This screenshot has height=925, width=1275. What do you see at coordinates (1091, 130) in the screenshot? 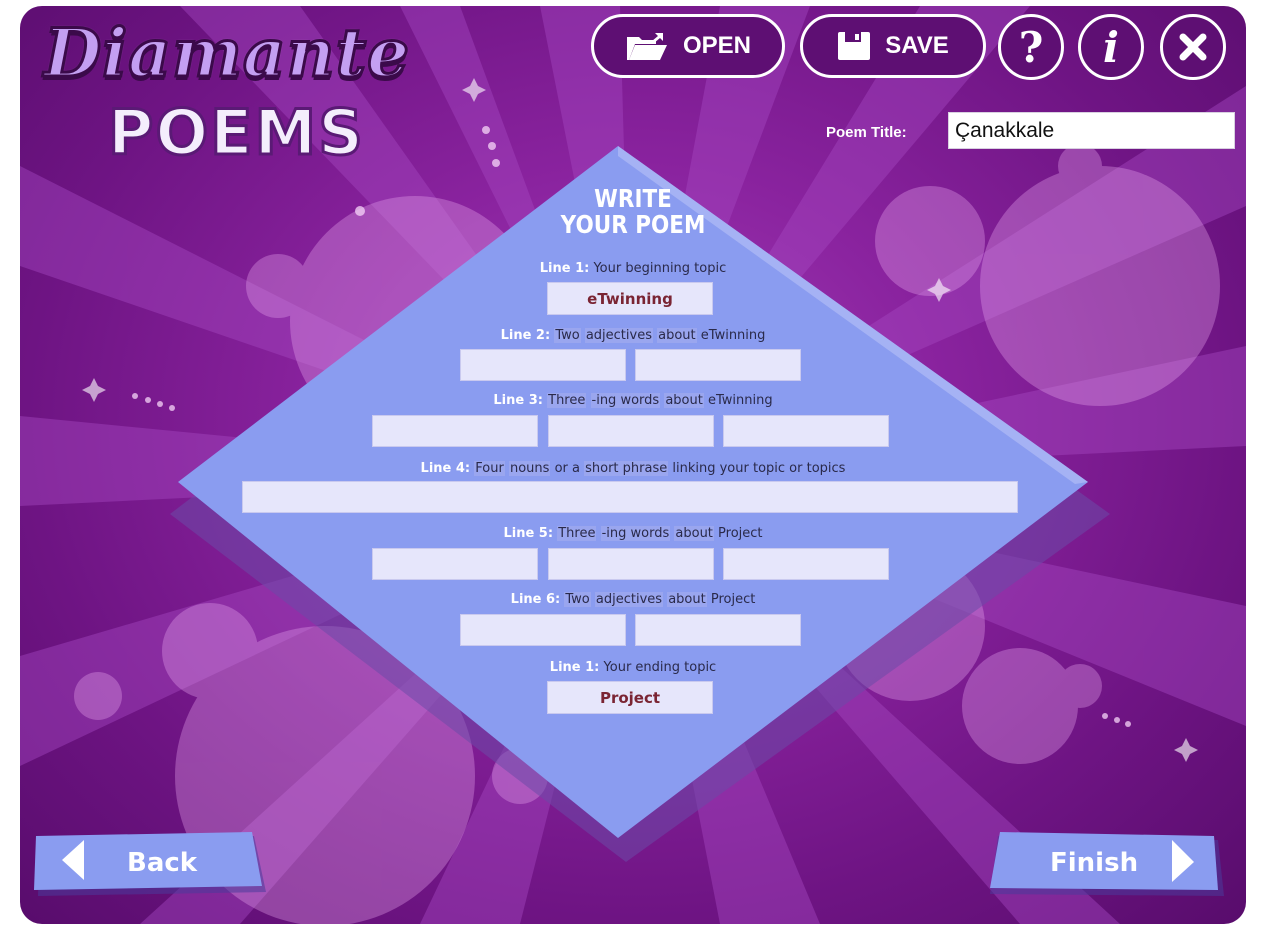
I see `poem-title-input` at bounding box center [1091, 130].